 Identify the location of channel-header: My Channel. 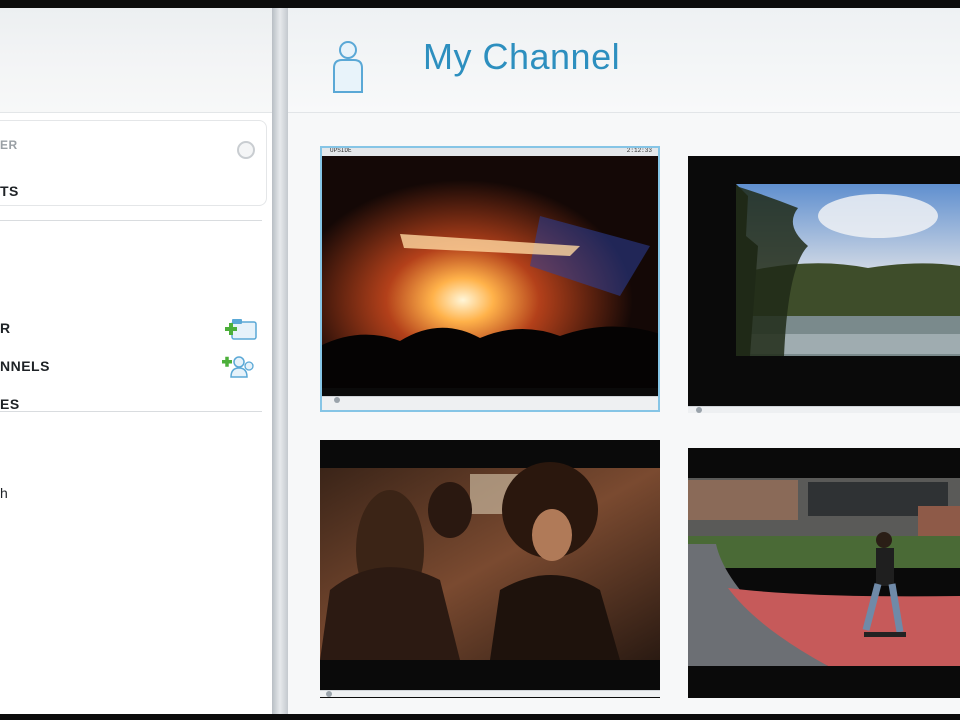
(624, 60).